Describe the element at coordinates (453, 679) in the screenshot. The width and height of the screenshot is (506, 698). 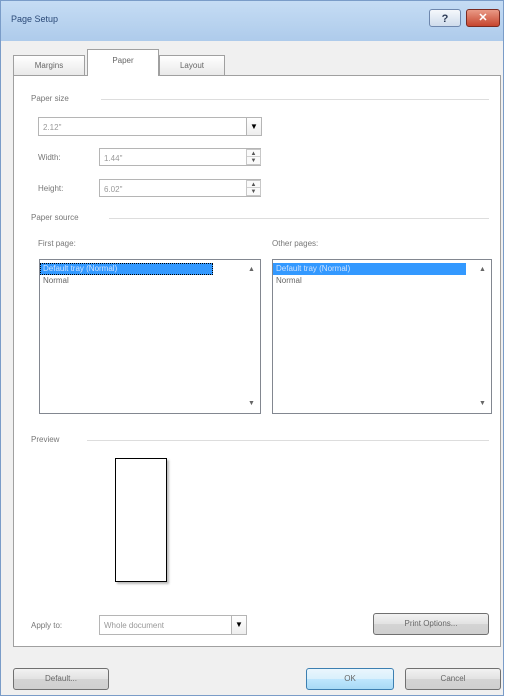
I see `cancel-button: Cancel` at that location.